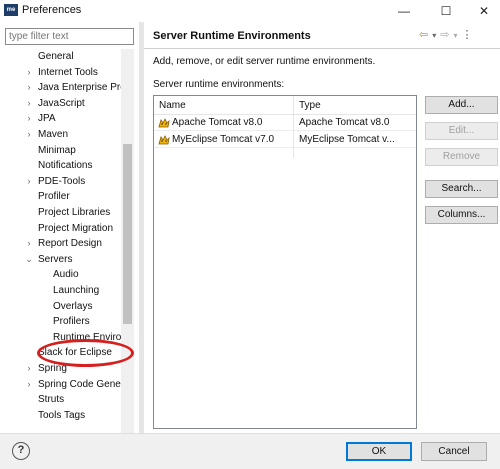  I want to click on tree-item: Struts, so click(60, 399).